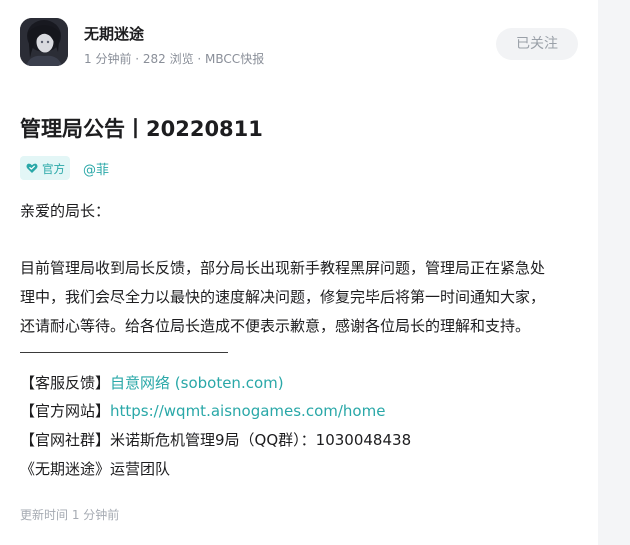 This screenshot has height=545, width=630. I want to click on info-label: 【客服反馈】, so click(65, 383).